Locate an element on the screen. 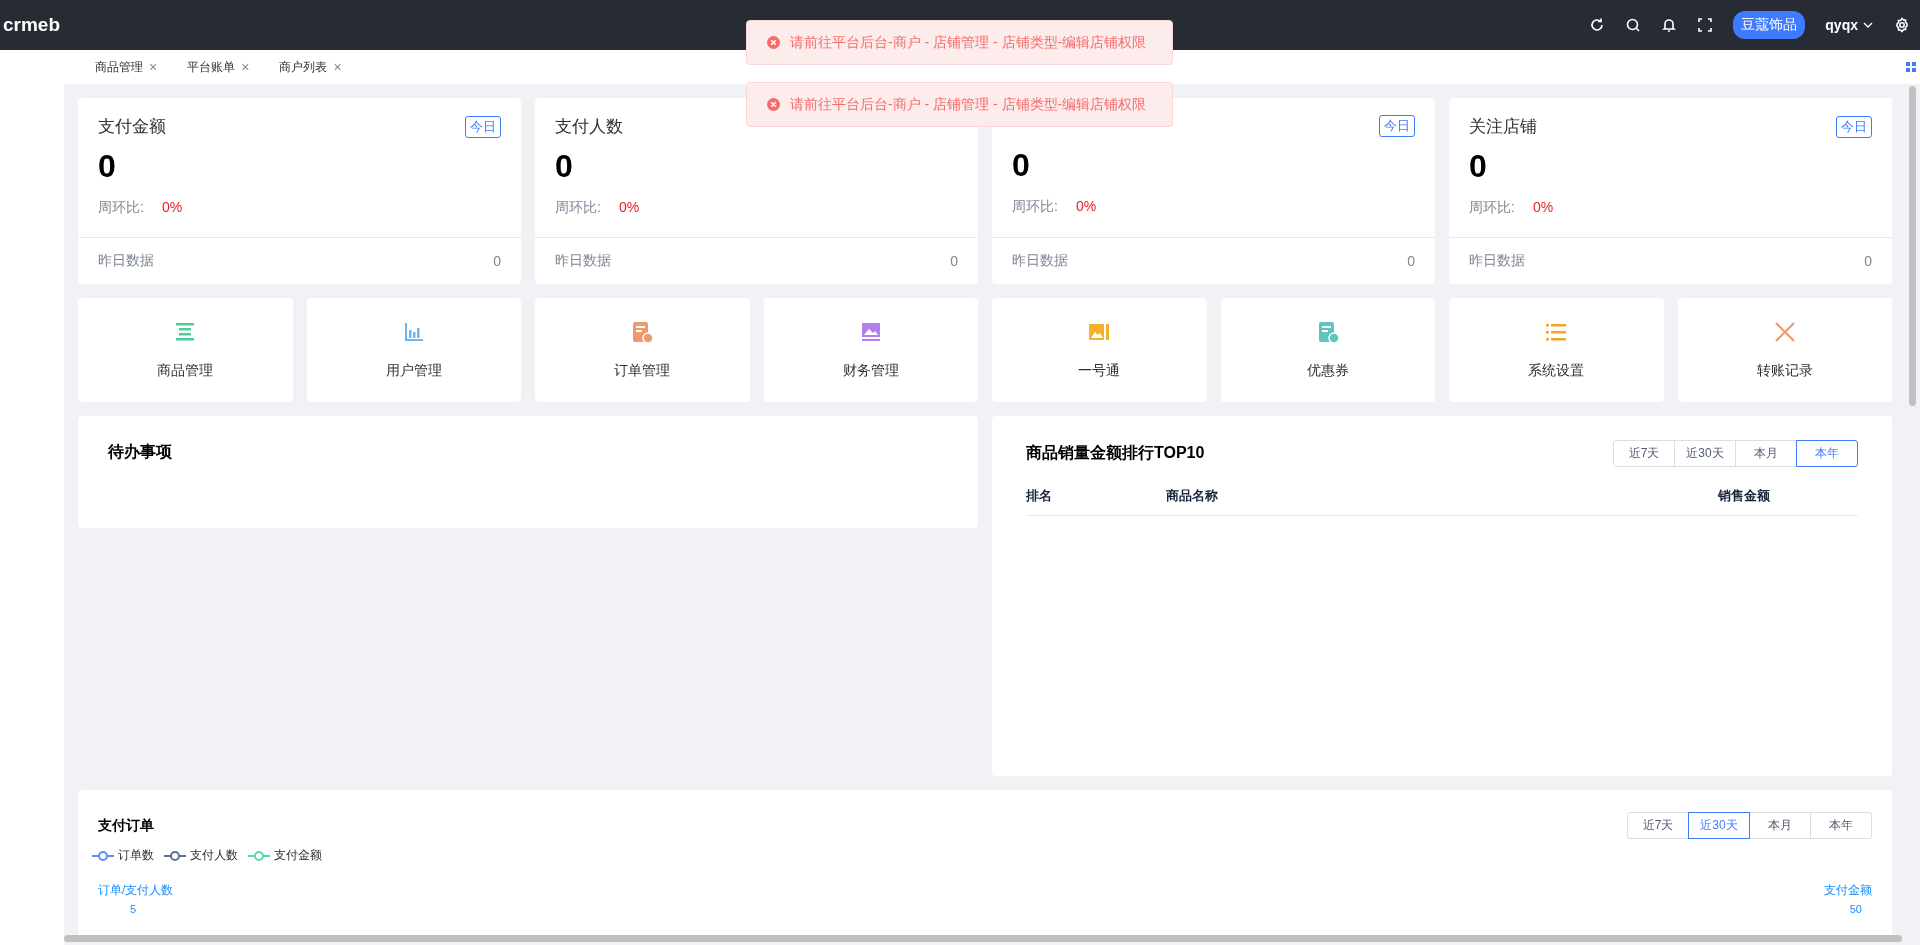 The image size is (1920, 945). card-title: 待办事项 is located at coordinates (140, 451).